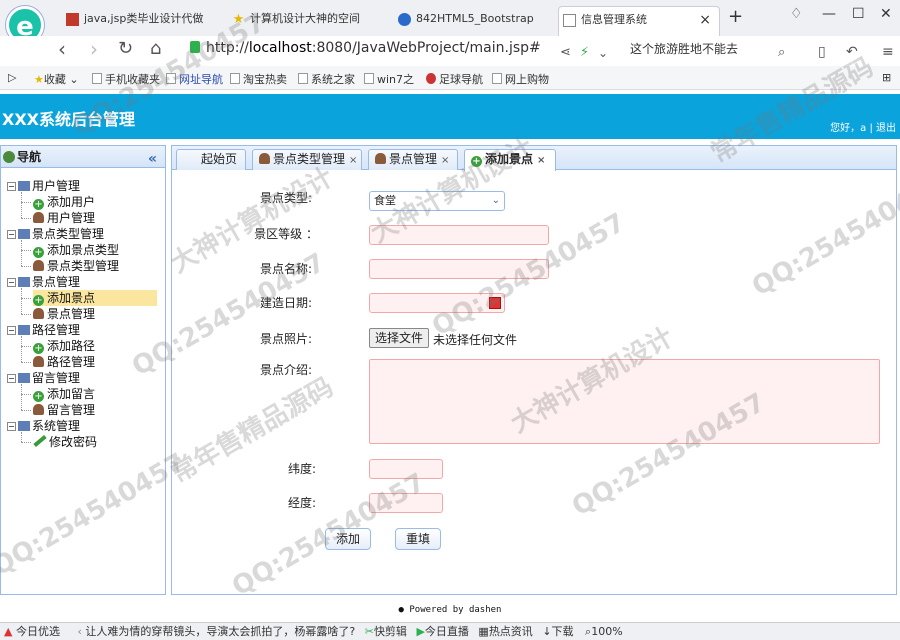  I want to click on choose-file-button: 选择文件, so click(399, 338).